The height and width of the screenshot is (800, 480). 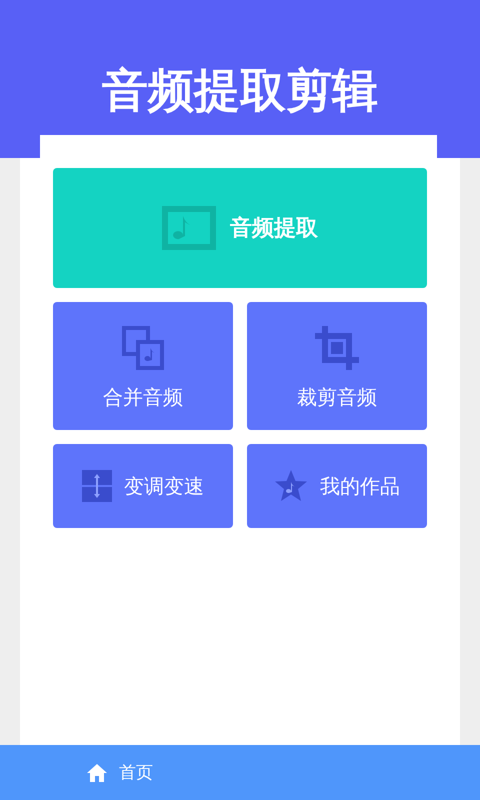 What do you see at coordinates (143, 348) in the screenshot?
I see `merge-music-icon` at bounding box center [143, 348].